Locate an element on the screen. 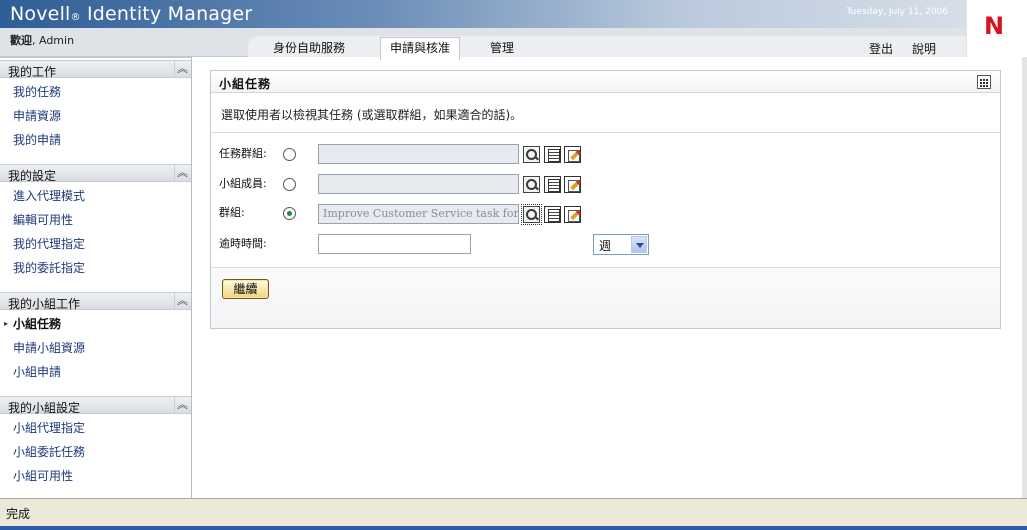  current-item-marker-icon: ▸ is located at coordinates (6, 323).